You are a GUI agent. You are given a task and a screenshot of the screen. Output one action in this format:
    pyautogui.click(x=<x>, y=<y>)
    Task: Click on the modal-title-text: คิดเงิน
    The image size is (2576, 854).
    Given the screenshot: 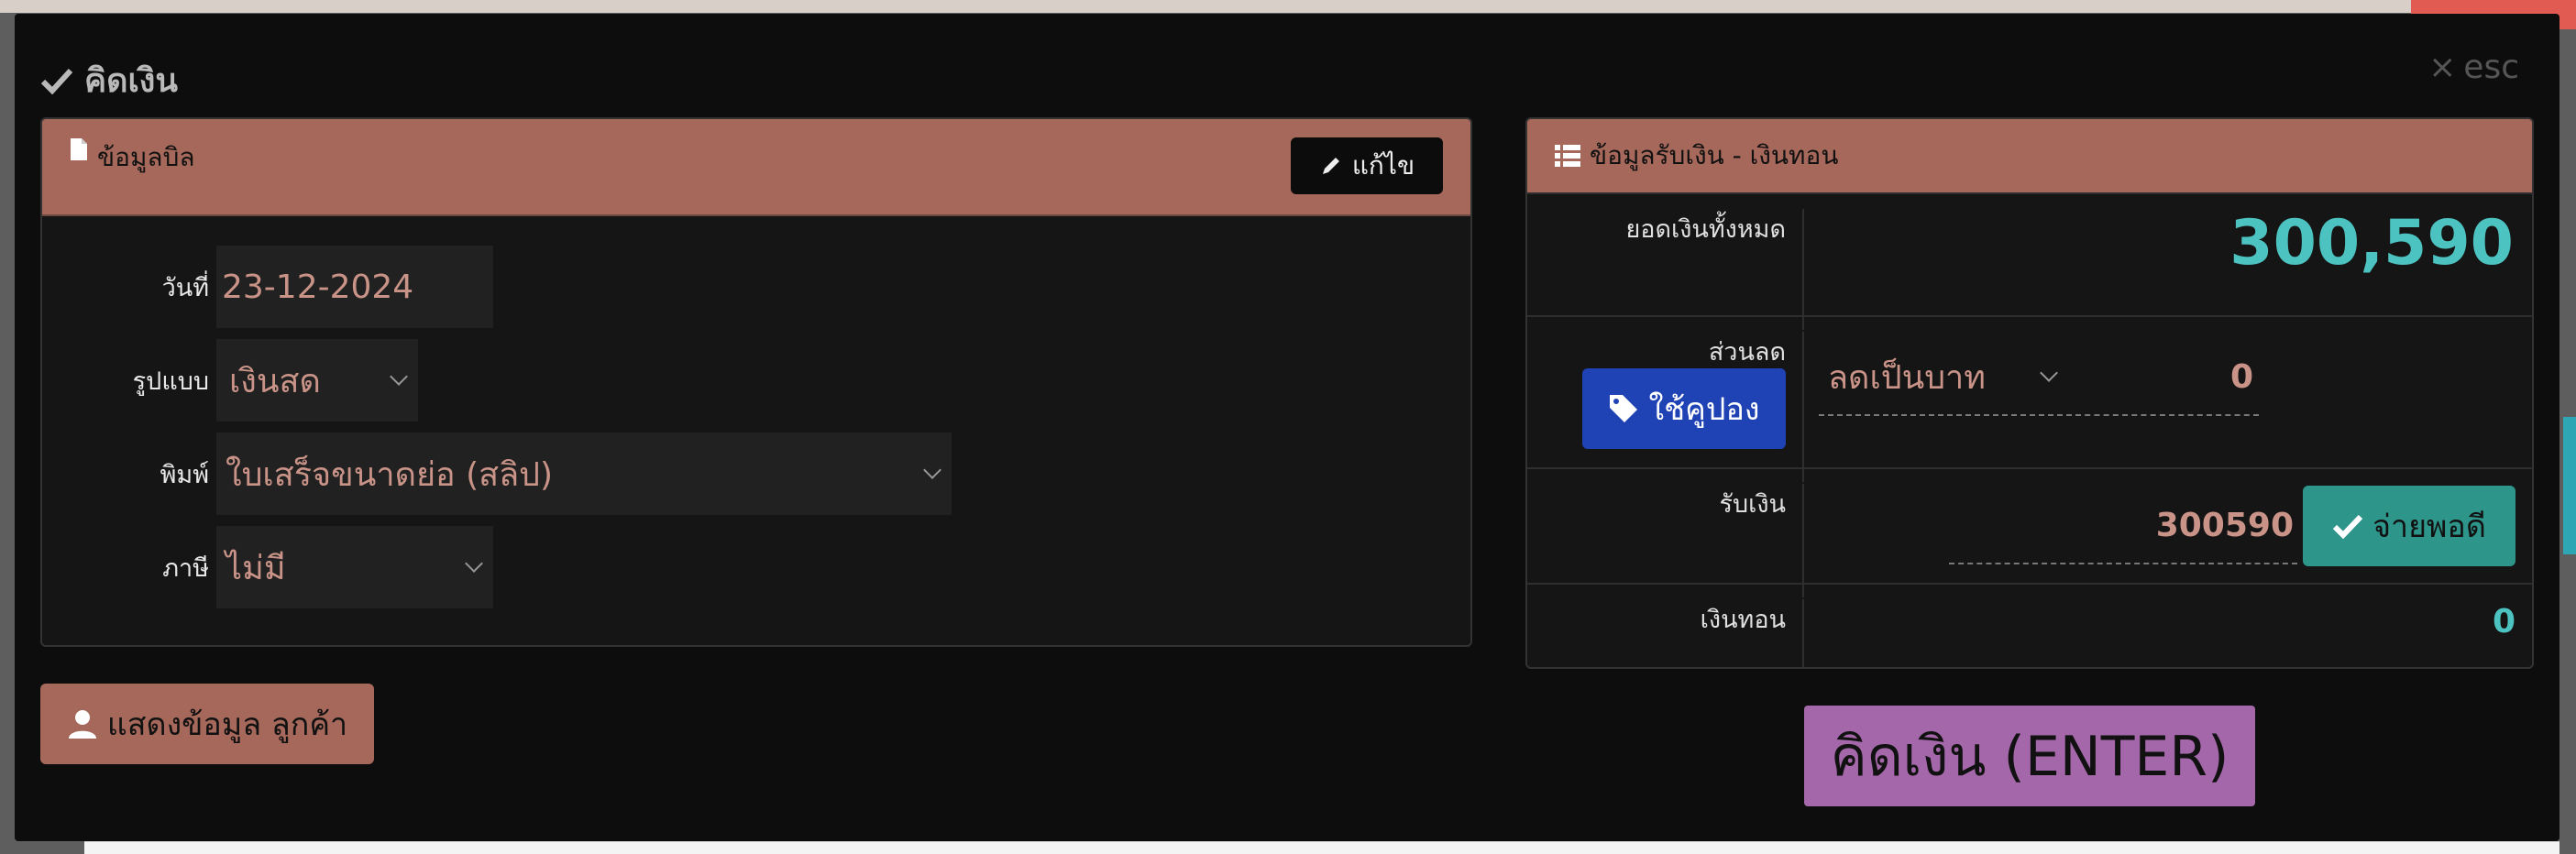 What is the action you would take?
    pyautogui.click(x=131, y=81)
    